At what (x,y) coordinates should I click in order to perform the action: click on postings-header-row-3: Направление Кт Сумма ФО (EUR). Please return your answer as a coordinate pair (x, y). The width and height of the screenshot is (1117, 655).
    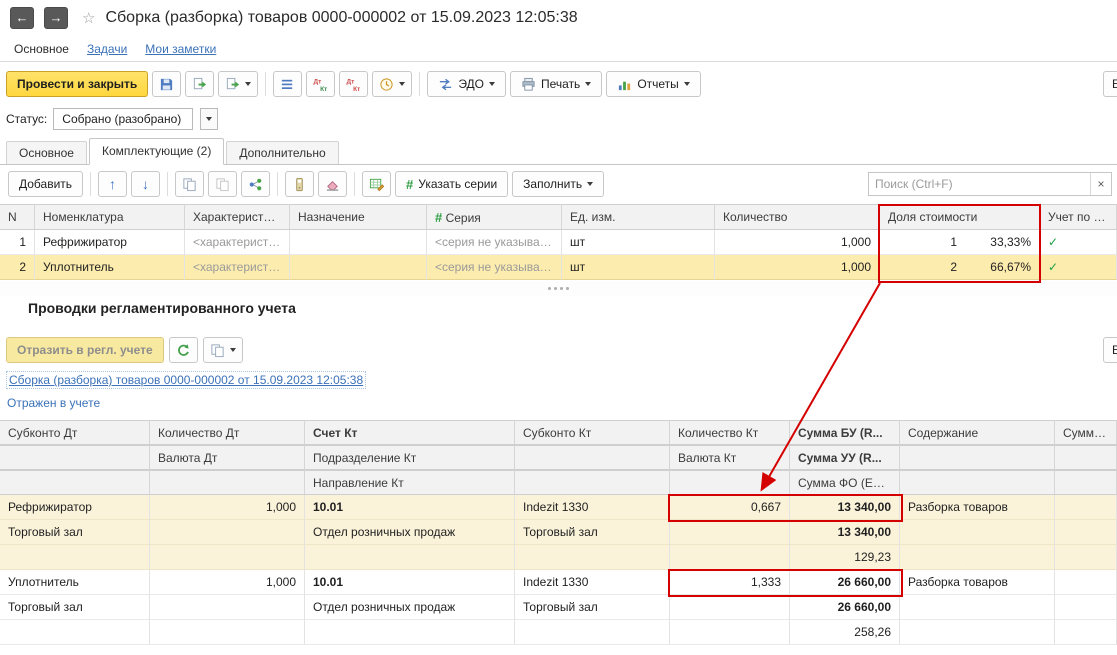
    Looking at the image, I should click on (558, 482).